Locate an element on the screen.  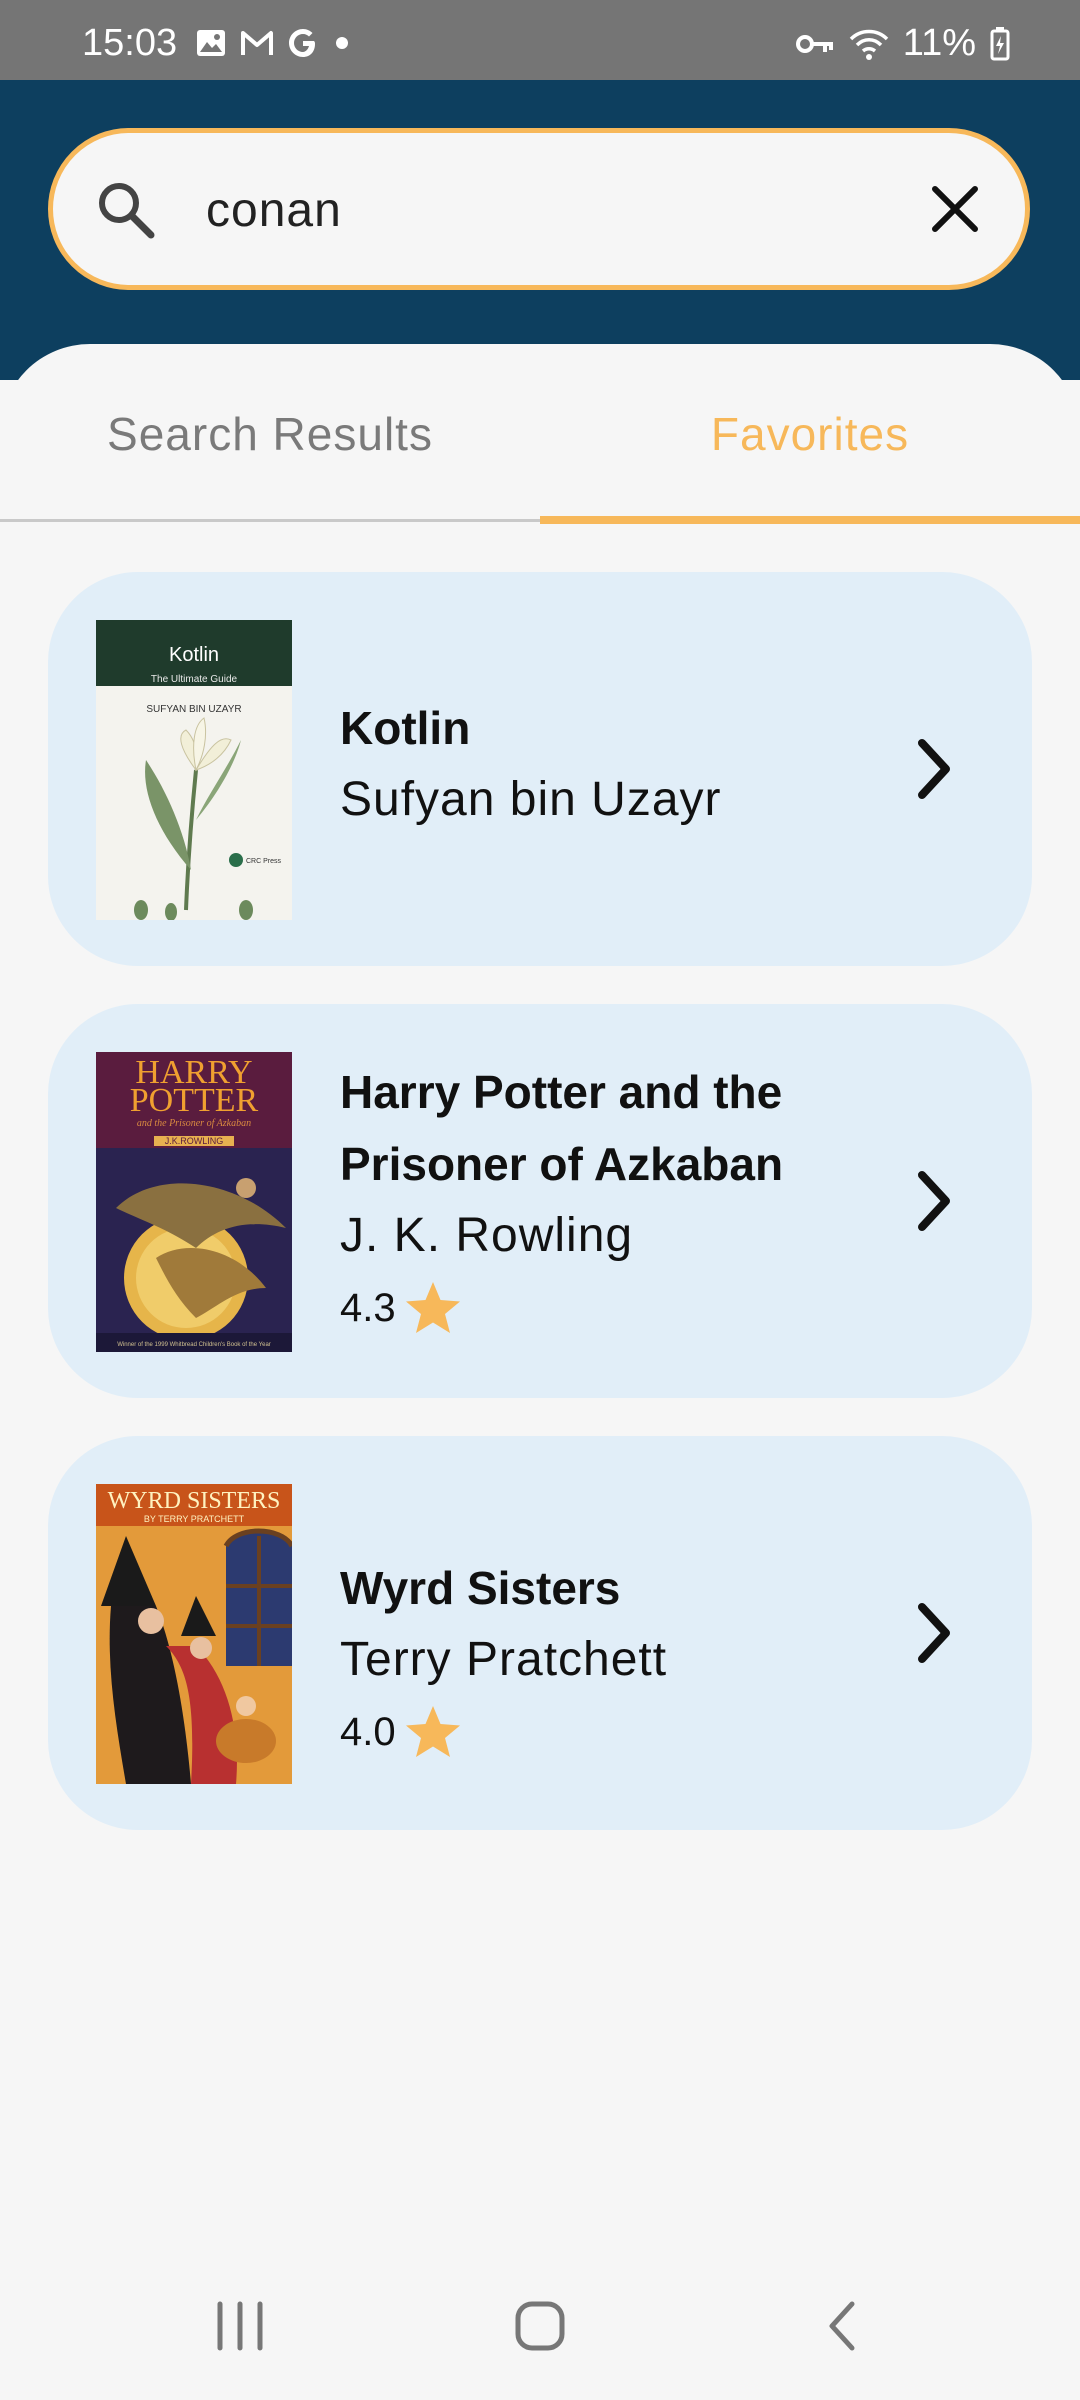
battery-percent: 11% is located at coordinates (939, 43).